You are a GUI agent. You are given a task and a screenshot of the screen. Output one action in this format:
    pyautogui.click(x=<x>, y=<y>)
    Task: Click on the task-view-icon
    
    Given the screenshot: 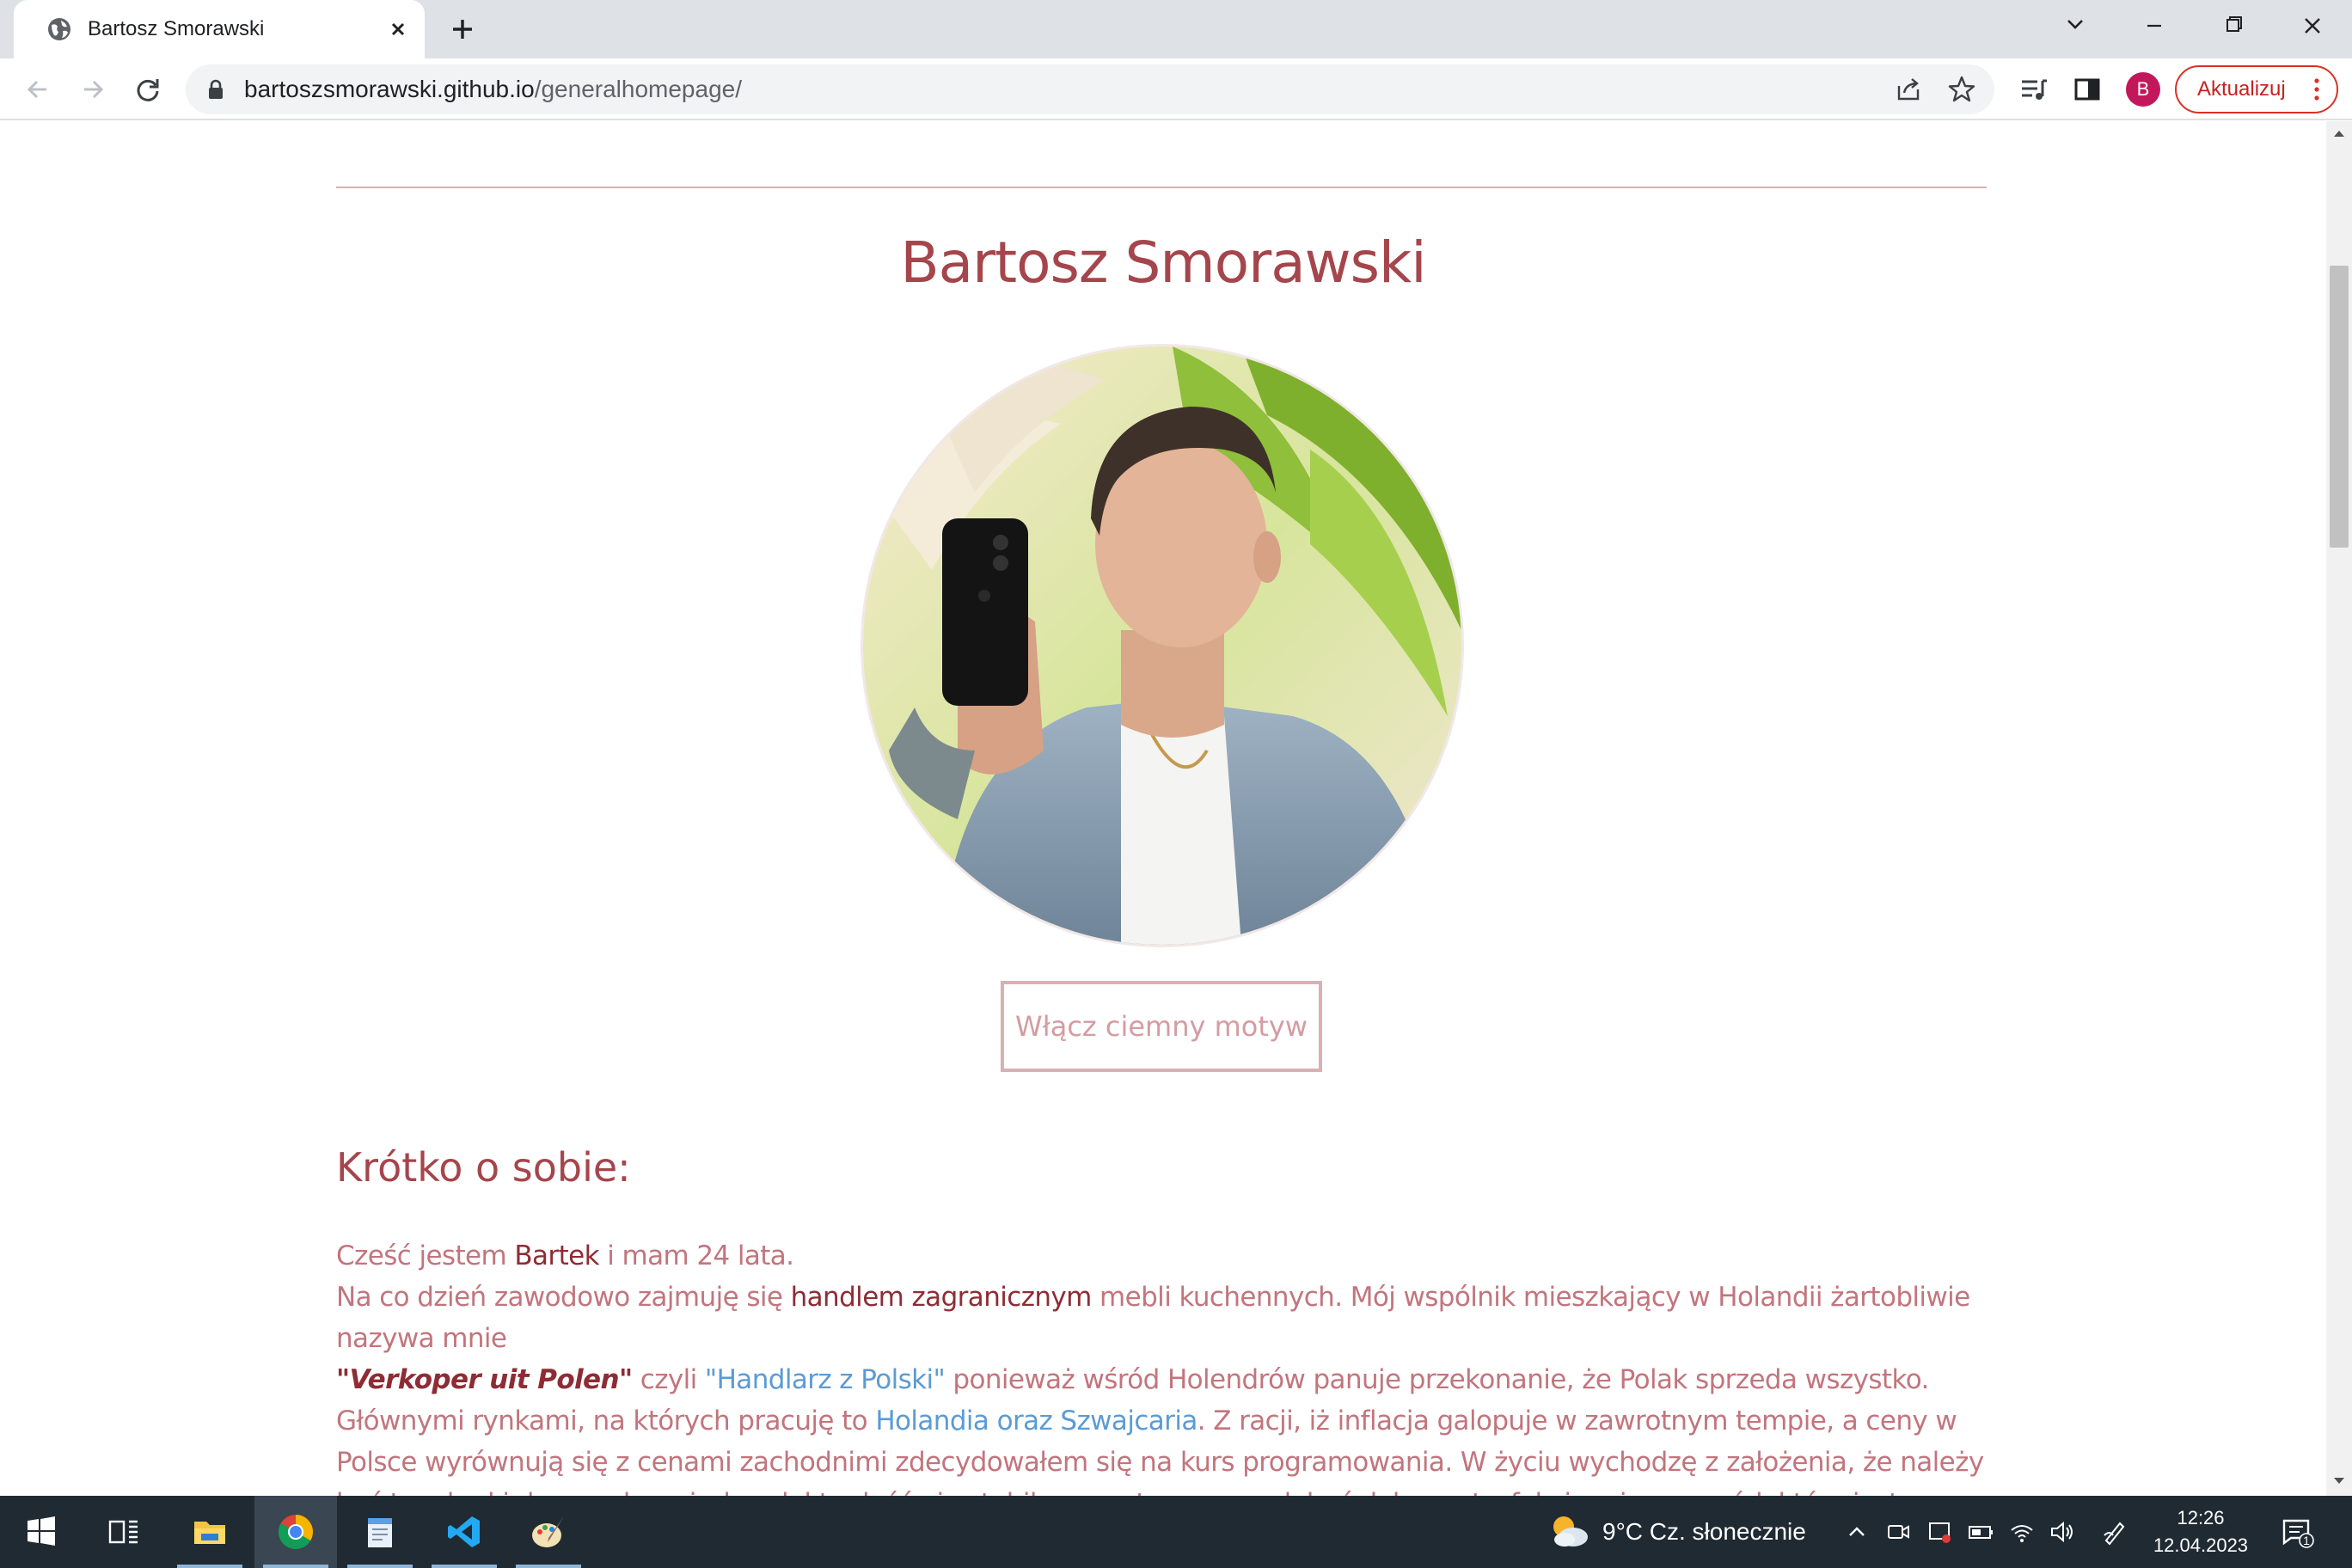 What is the action you would take?
    pyautogui.click(x=123, y=1532)
    